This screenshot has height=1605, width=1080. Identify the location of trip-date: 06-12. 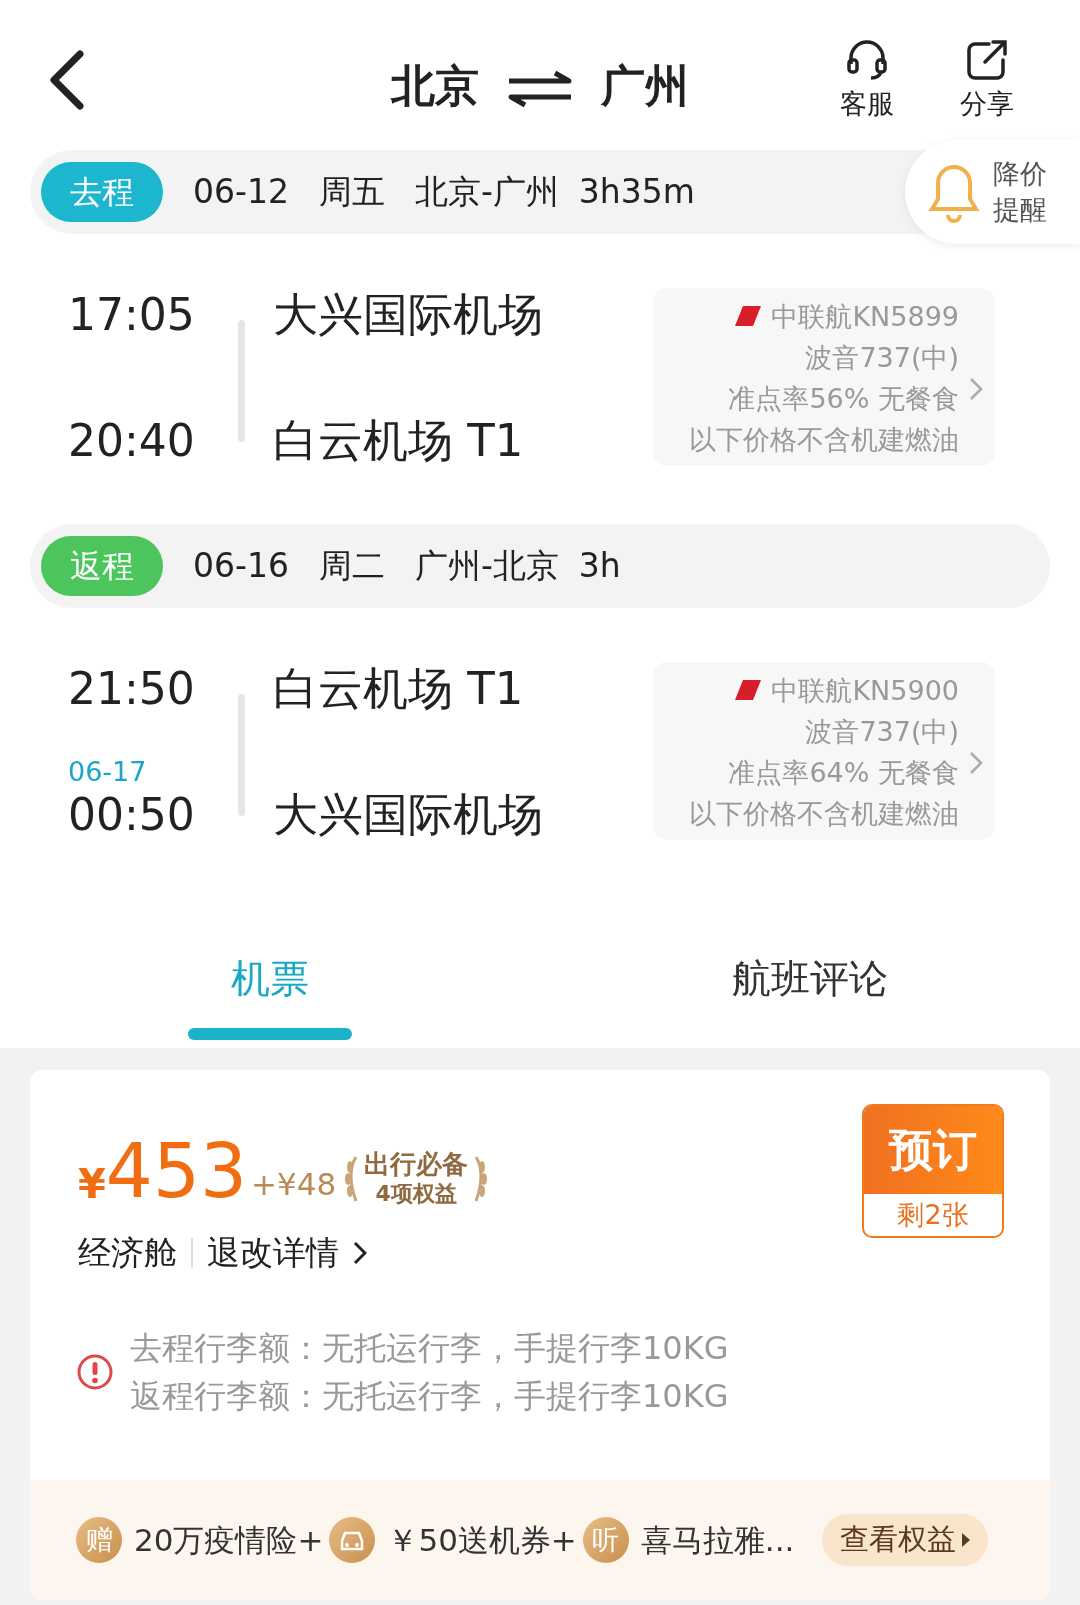
(241, 192).